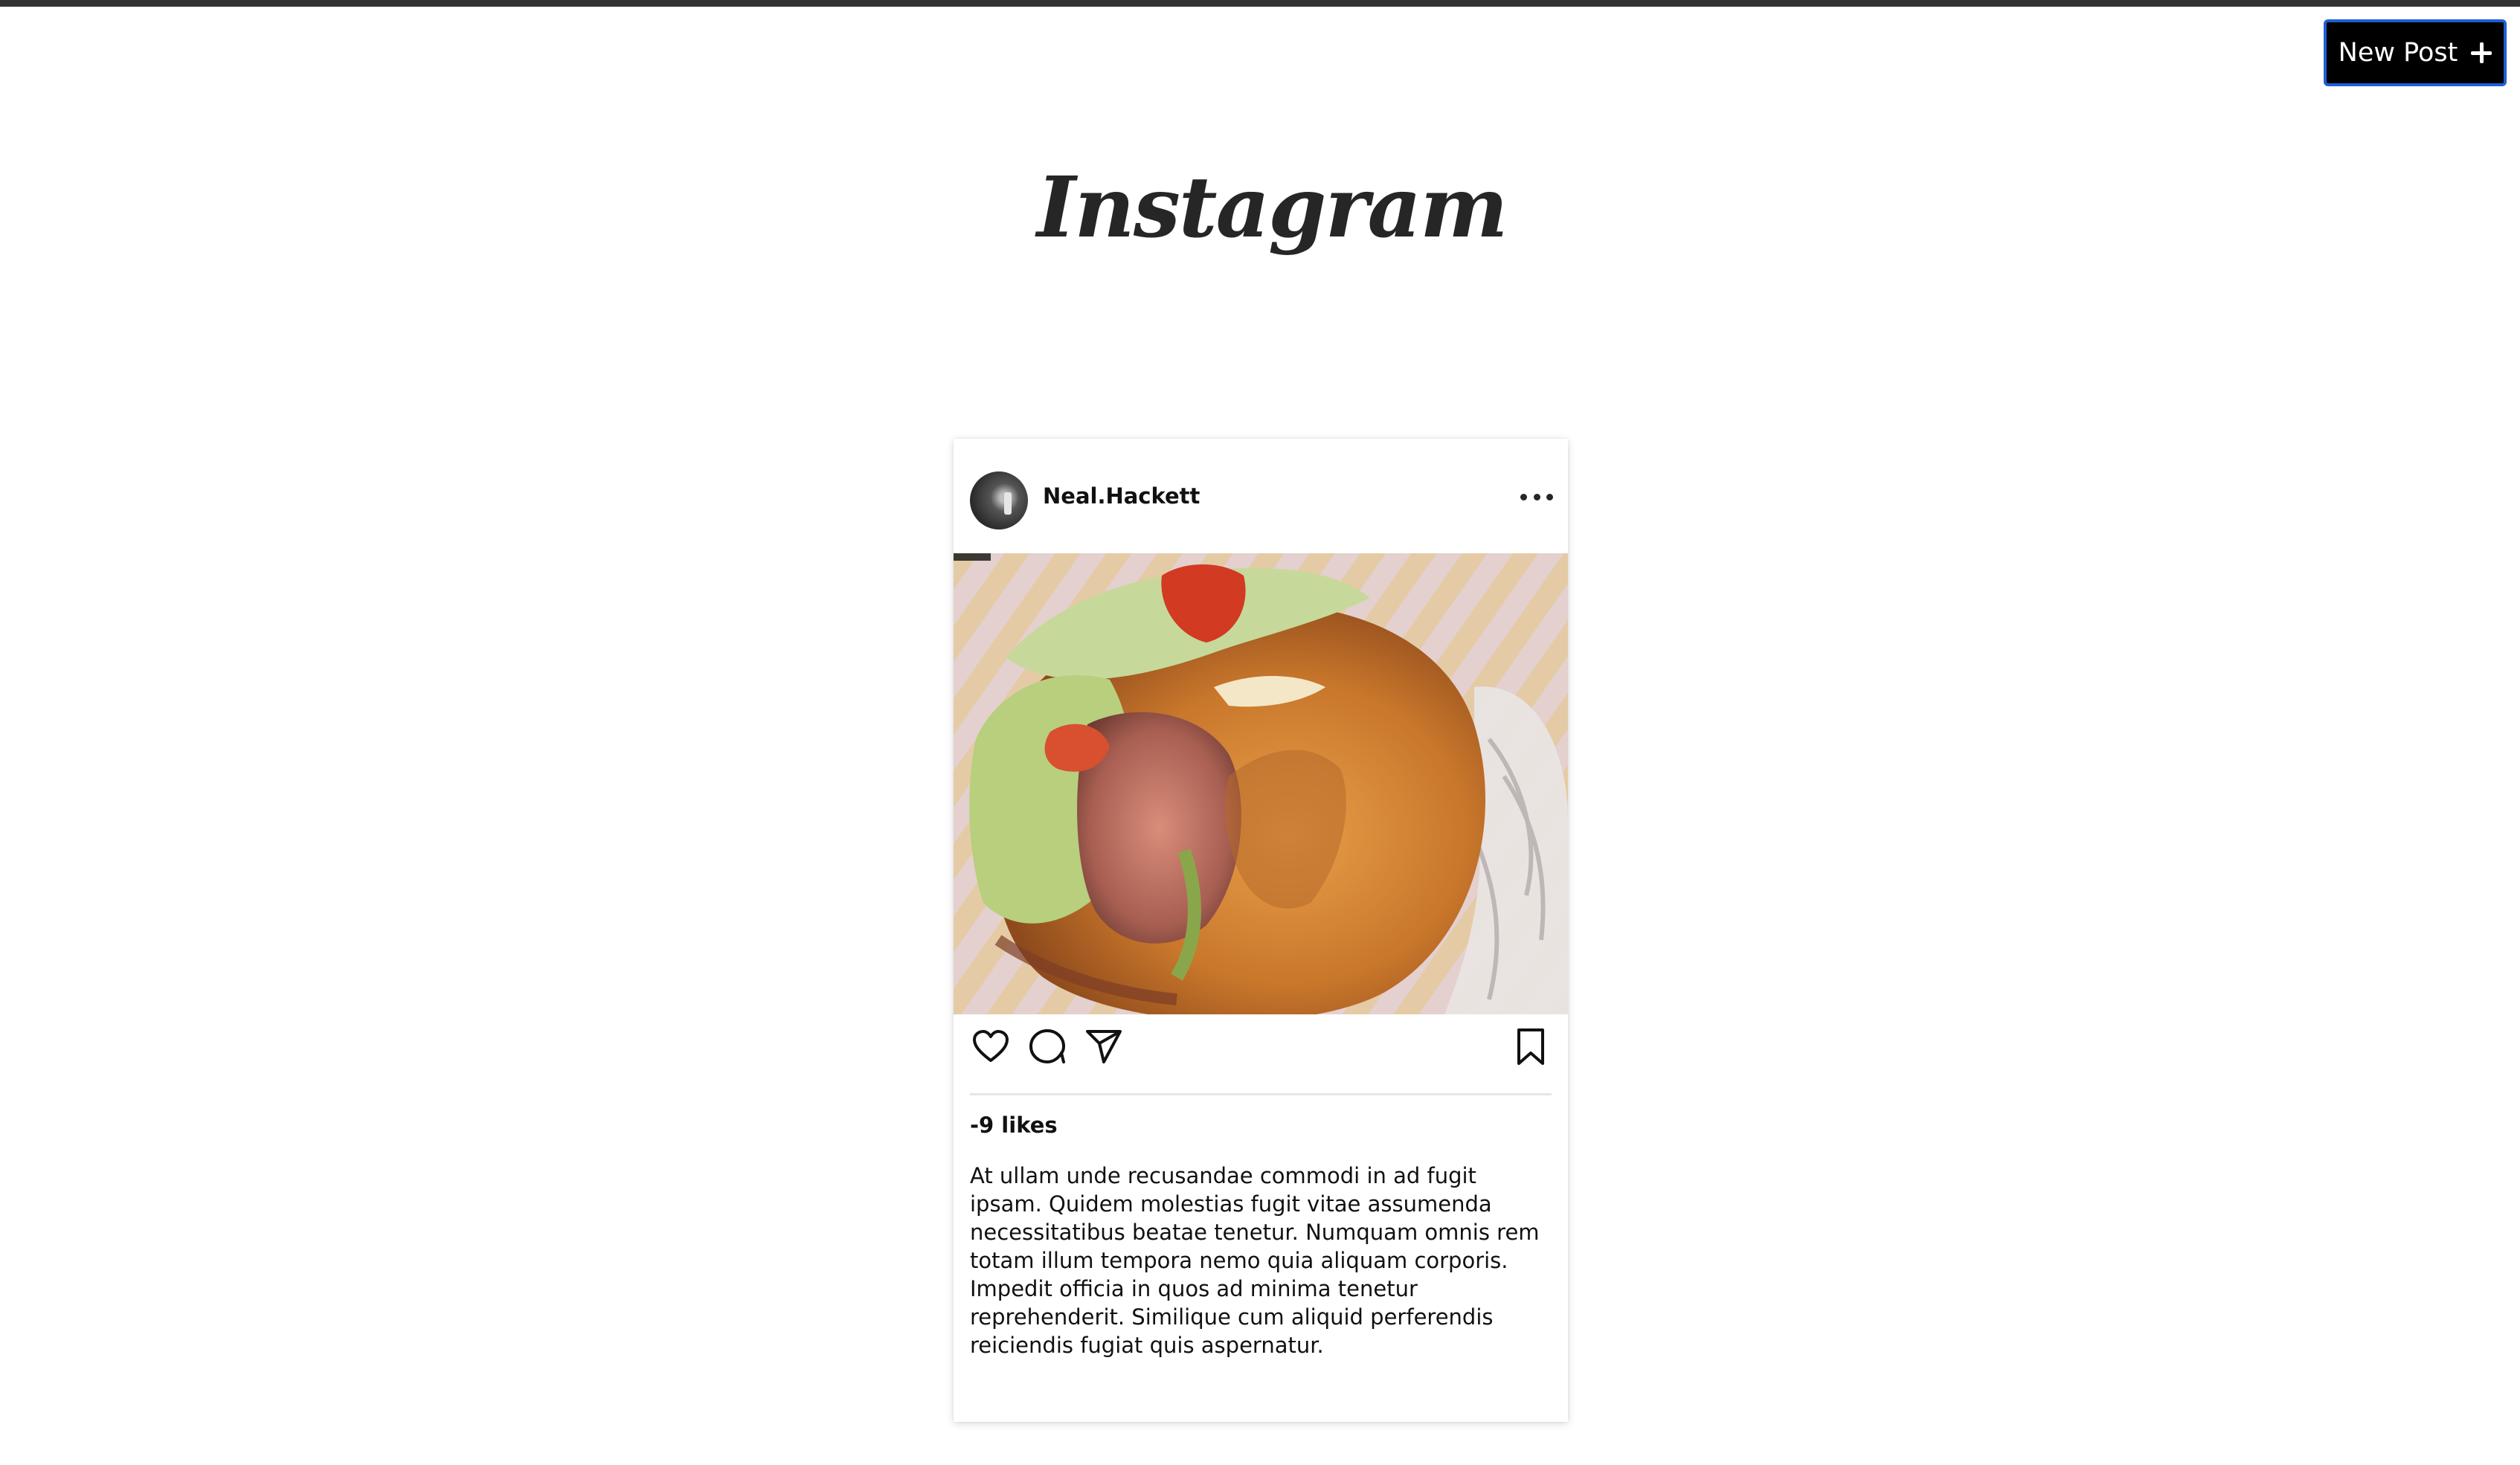 The width and height of the screenshot is (2520, 1465). What do you see at coordinates (991, 1047) in the screenshot?
I see `heart-icon` at bounding box center [991, 1047].